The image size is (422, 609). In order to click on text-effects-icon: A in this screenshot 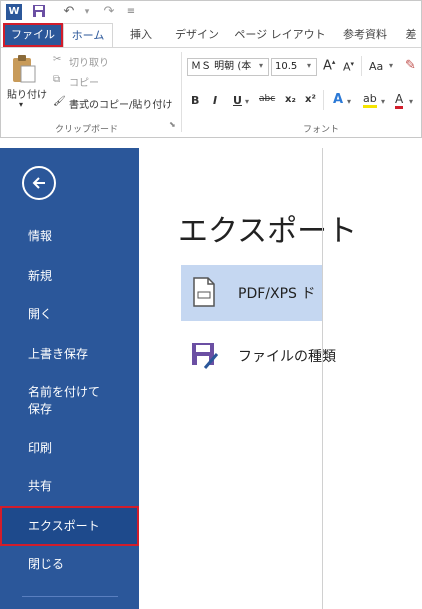, I will do `click(338, 99)`.